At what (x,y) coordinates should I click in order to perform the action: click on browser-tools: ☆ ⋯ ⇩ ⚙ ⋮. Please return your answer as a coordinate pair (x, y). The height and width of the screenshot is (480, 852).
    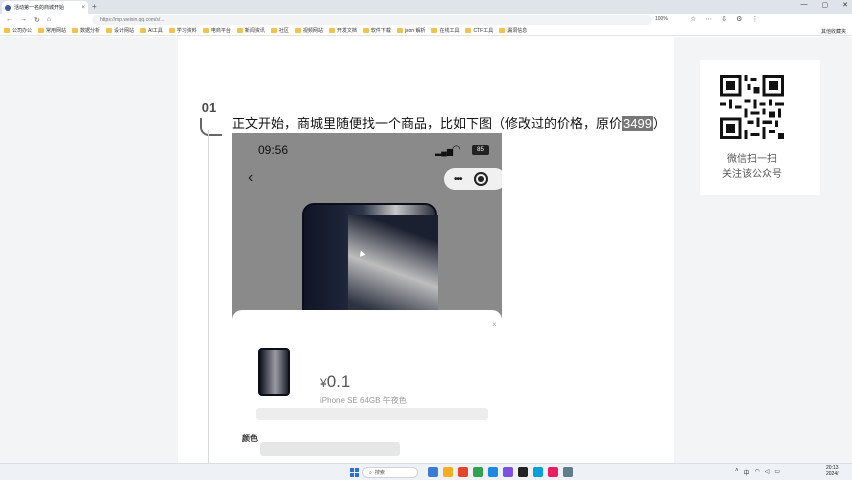
    Looking at the image, I should click on (724, 19).